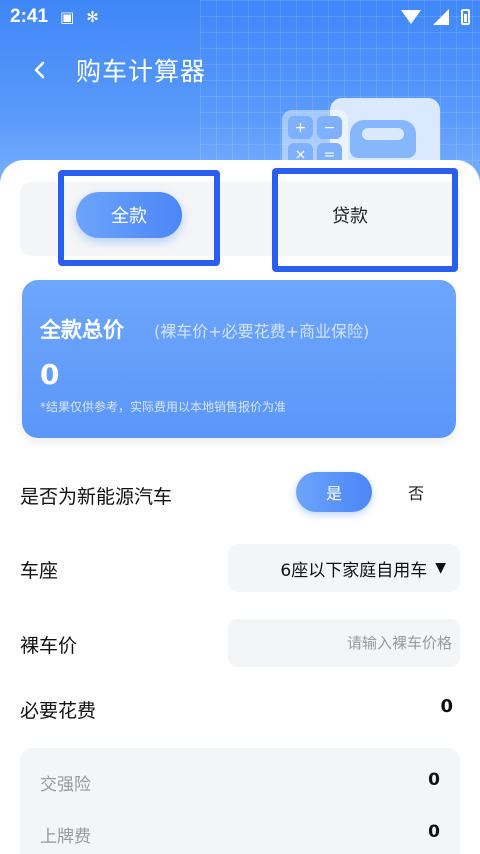  I want to click on bug-icon: ✻, so click(92, 17).